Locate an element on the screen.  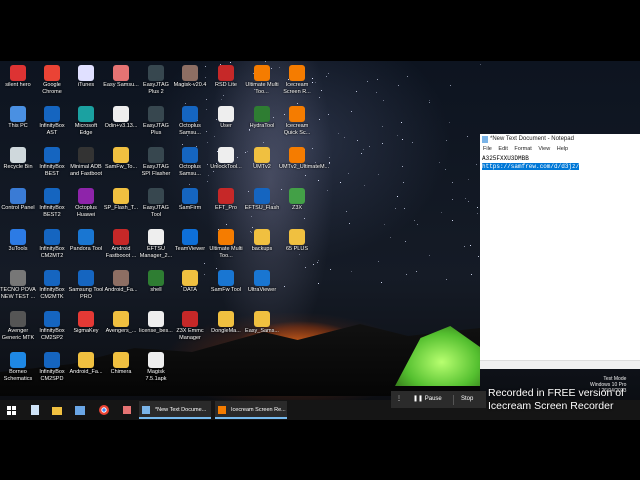
desktop-icon: EasyJTAG Plus 2 is located at coordinates (156, 83).